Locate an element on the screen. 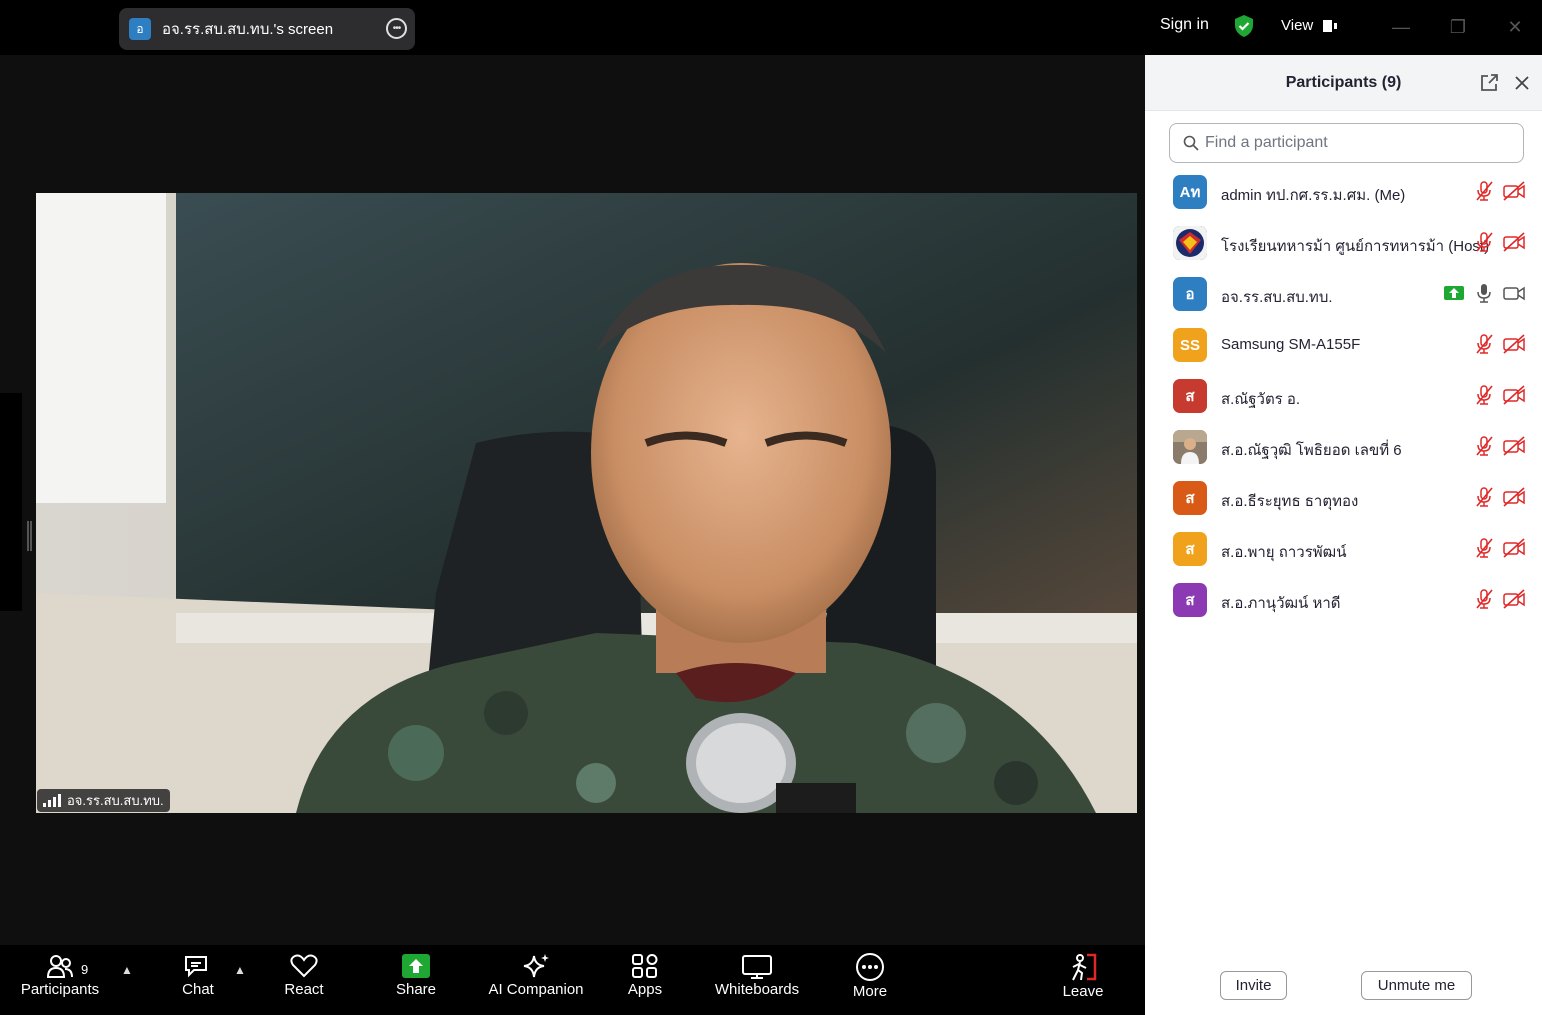  participant-name: โรงเรียนทหารม้า ศูนย์การทหารม้า (Host) is located at coordinates (1355, 246).